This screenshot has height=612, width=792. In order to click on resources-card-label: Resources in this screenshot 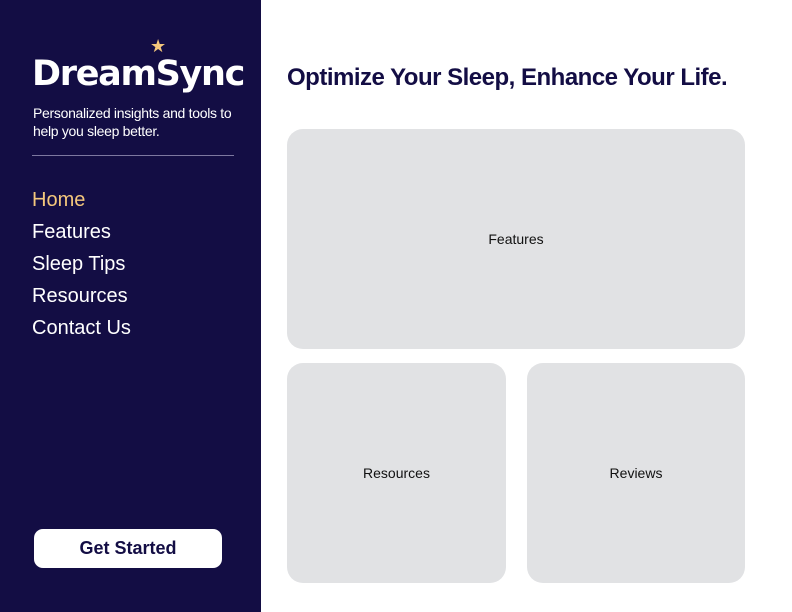, I will do `click(396, 473)`.